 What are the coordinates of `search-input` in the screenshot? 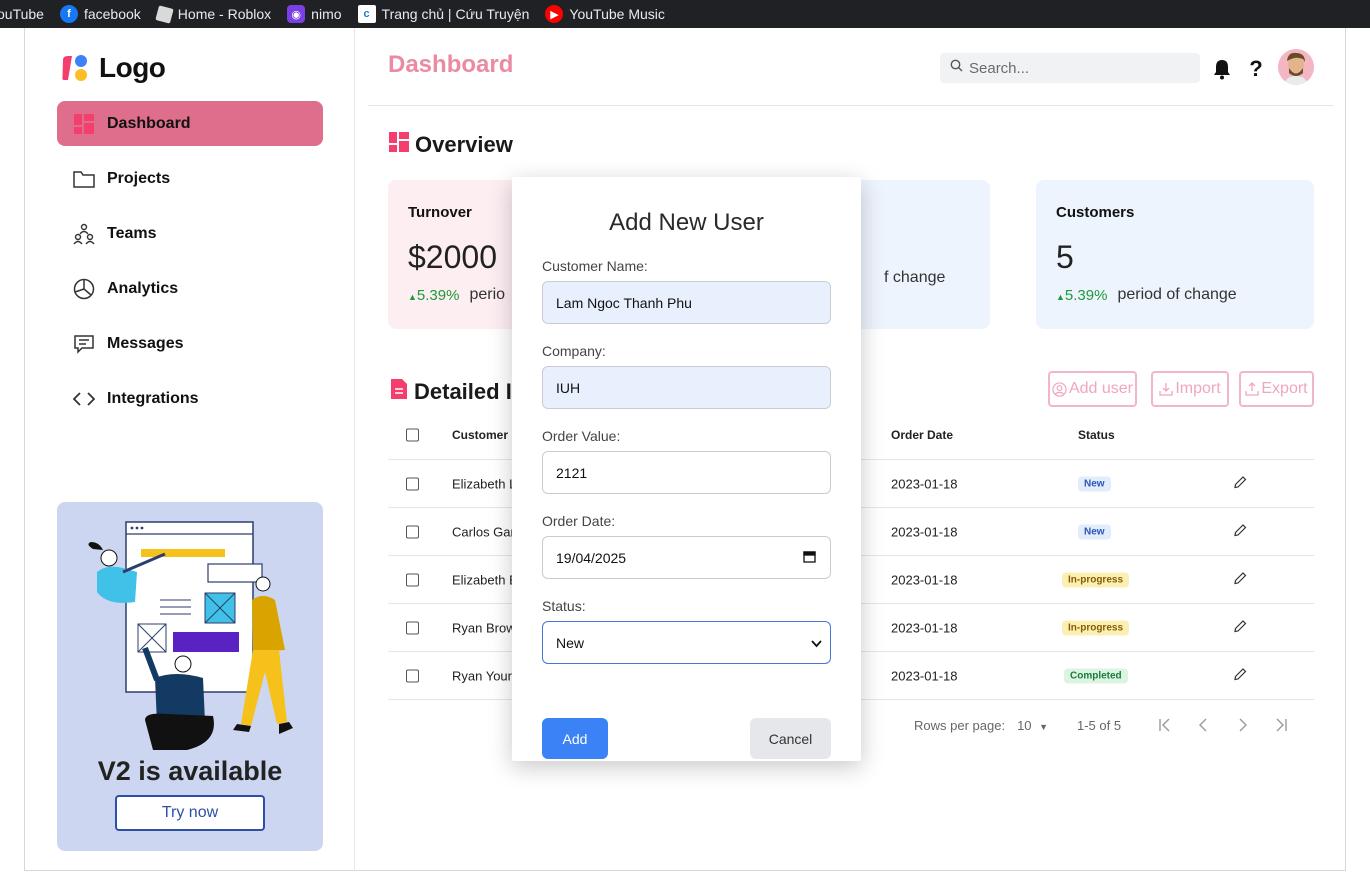 It's located at (1079, 68).